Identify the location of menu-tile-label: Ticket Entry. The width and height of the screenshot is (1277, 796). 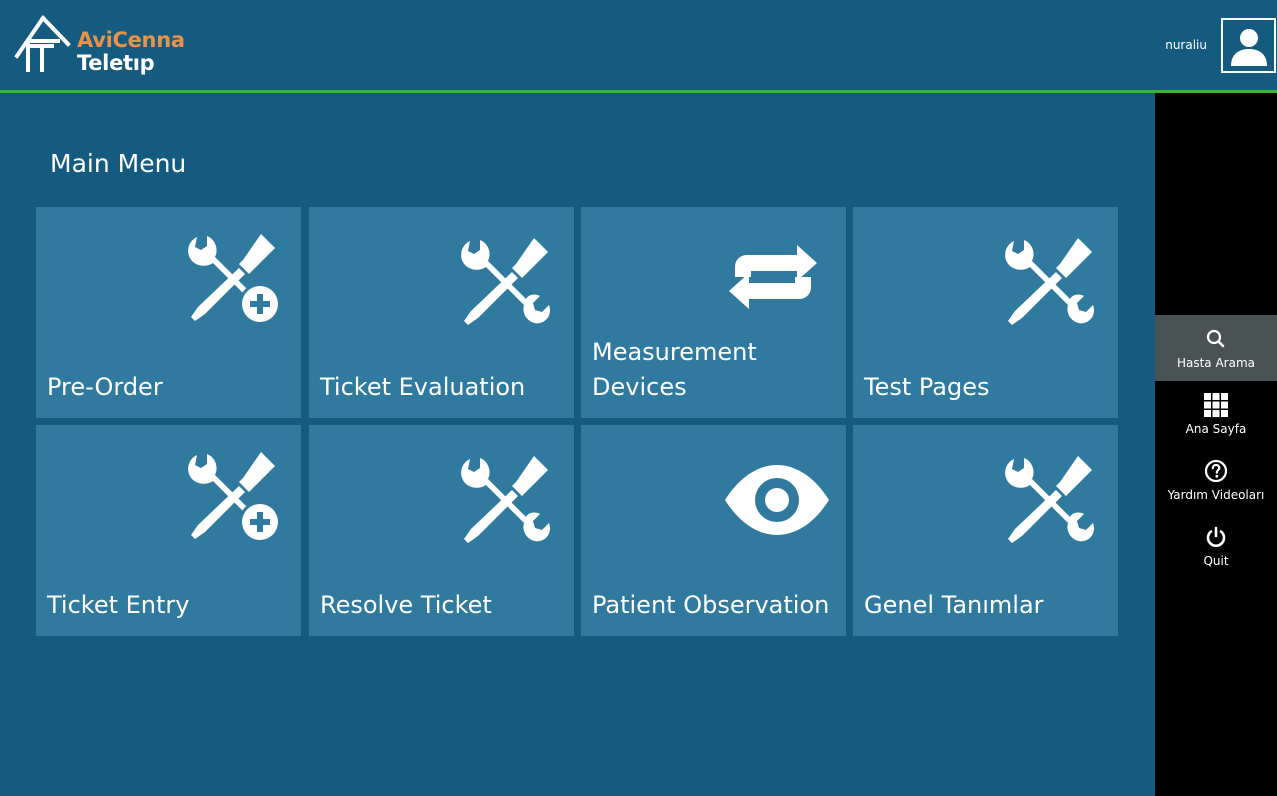
(118, 605).